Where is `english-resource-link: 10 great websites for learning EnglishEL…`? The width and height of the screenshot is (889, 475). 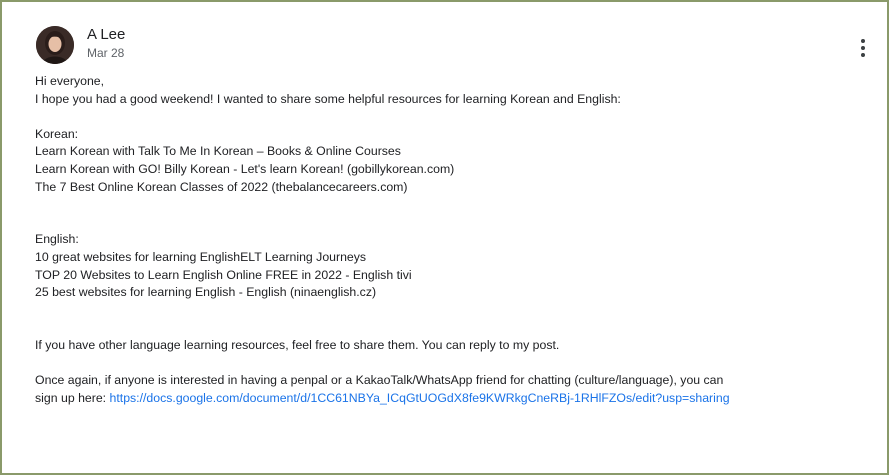 english-resource-link: 10 great websites for learning EnglishEL… is located at coordinates (455, 258).